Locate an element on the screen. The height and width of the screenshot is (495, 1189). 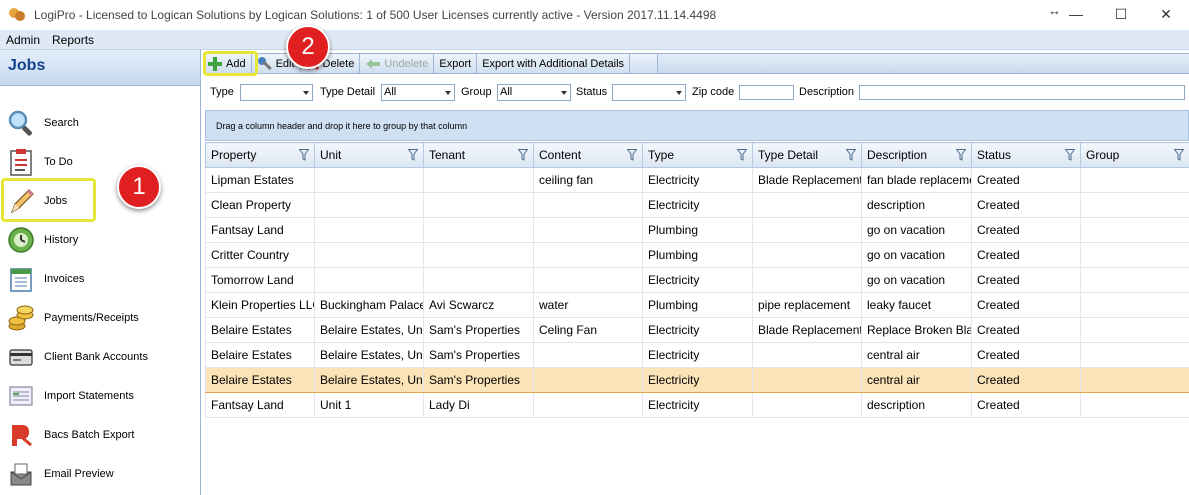
menu-admin: Admin is located at coordinates (23, 40).